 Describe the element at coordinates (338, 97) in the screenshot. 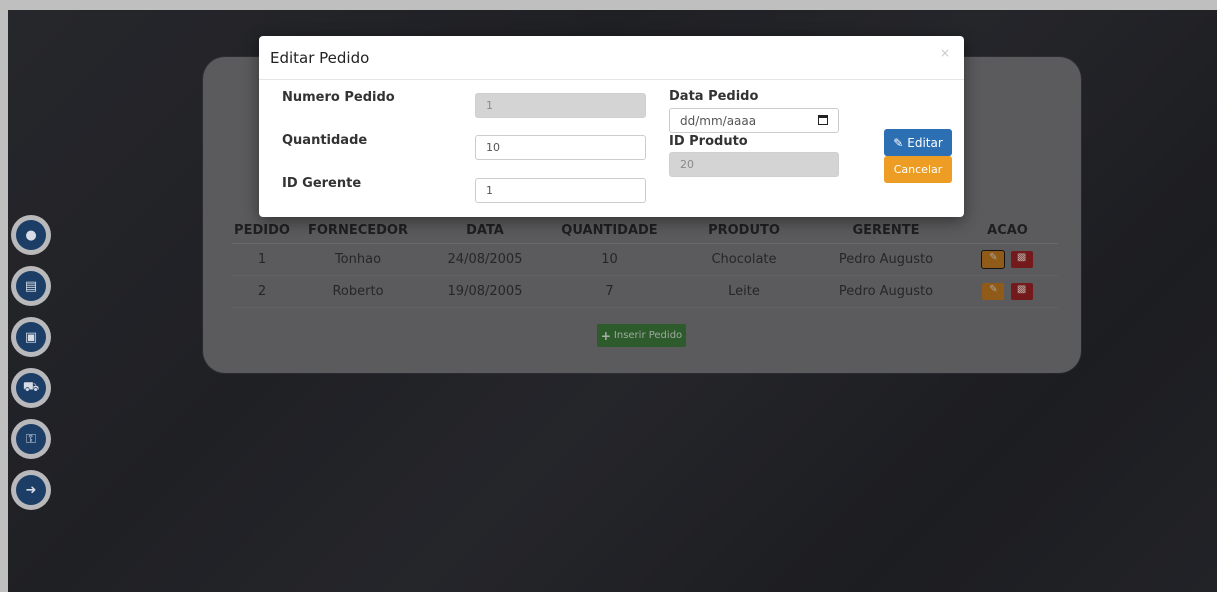

I see `numero-pedido-label: Numero Pedido` at that location.